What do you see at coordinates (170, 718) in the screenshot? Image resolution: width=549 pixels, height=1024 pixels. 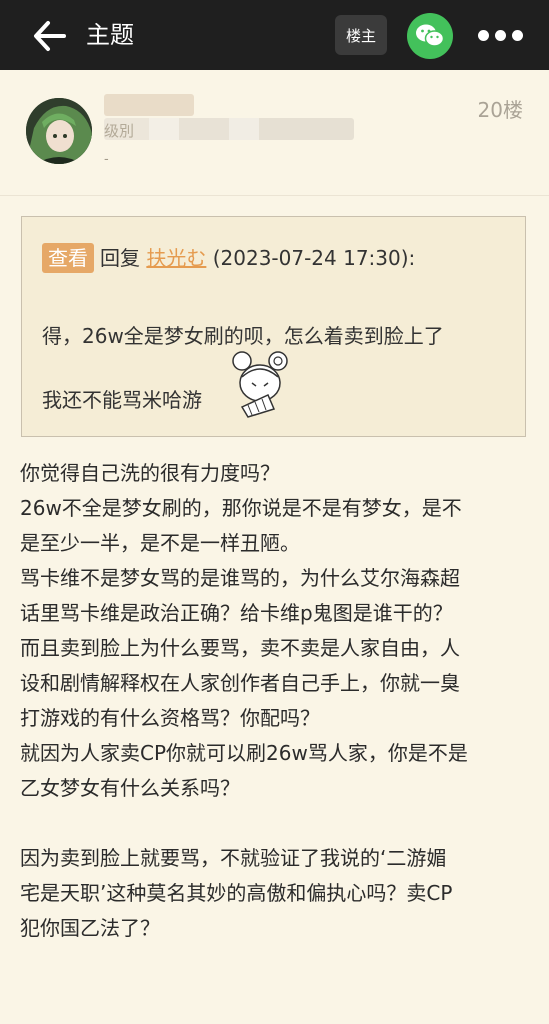 I see `content-line: 打游戏的有什么资格骂？你配吗？` at bounding box center [170, 718].